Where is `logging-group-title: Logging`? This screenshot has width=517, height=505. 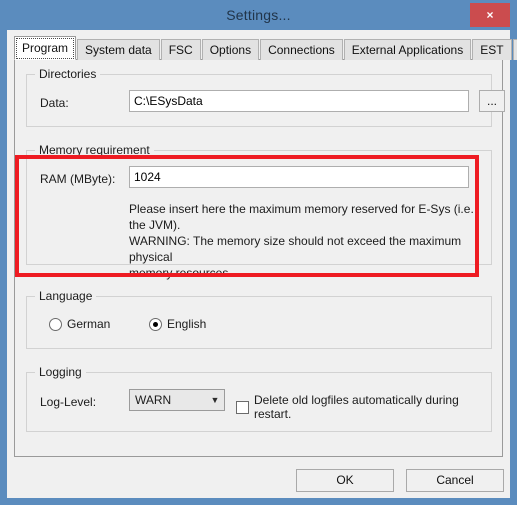
logging-group-title: Logging is located at coordinates (60, 372).